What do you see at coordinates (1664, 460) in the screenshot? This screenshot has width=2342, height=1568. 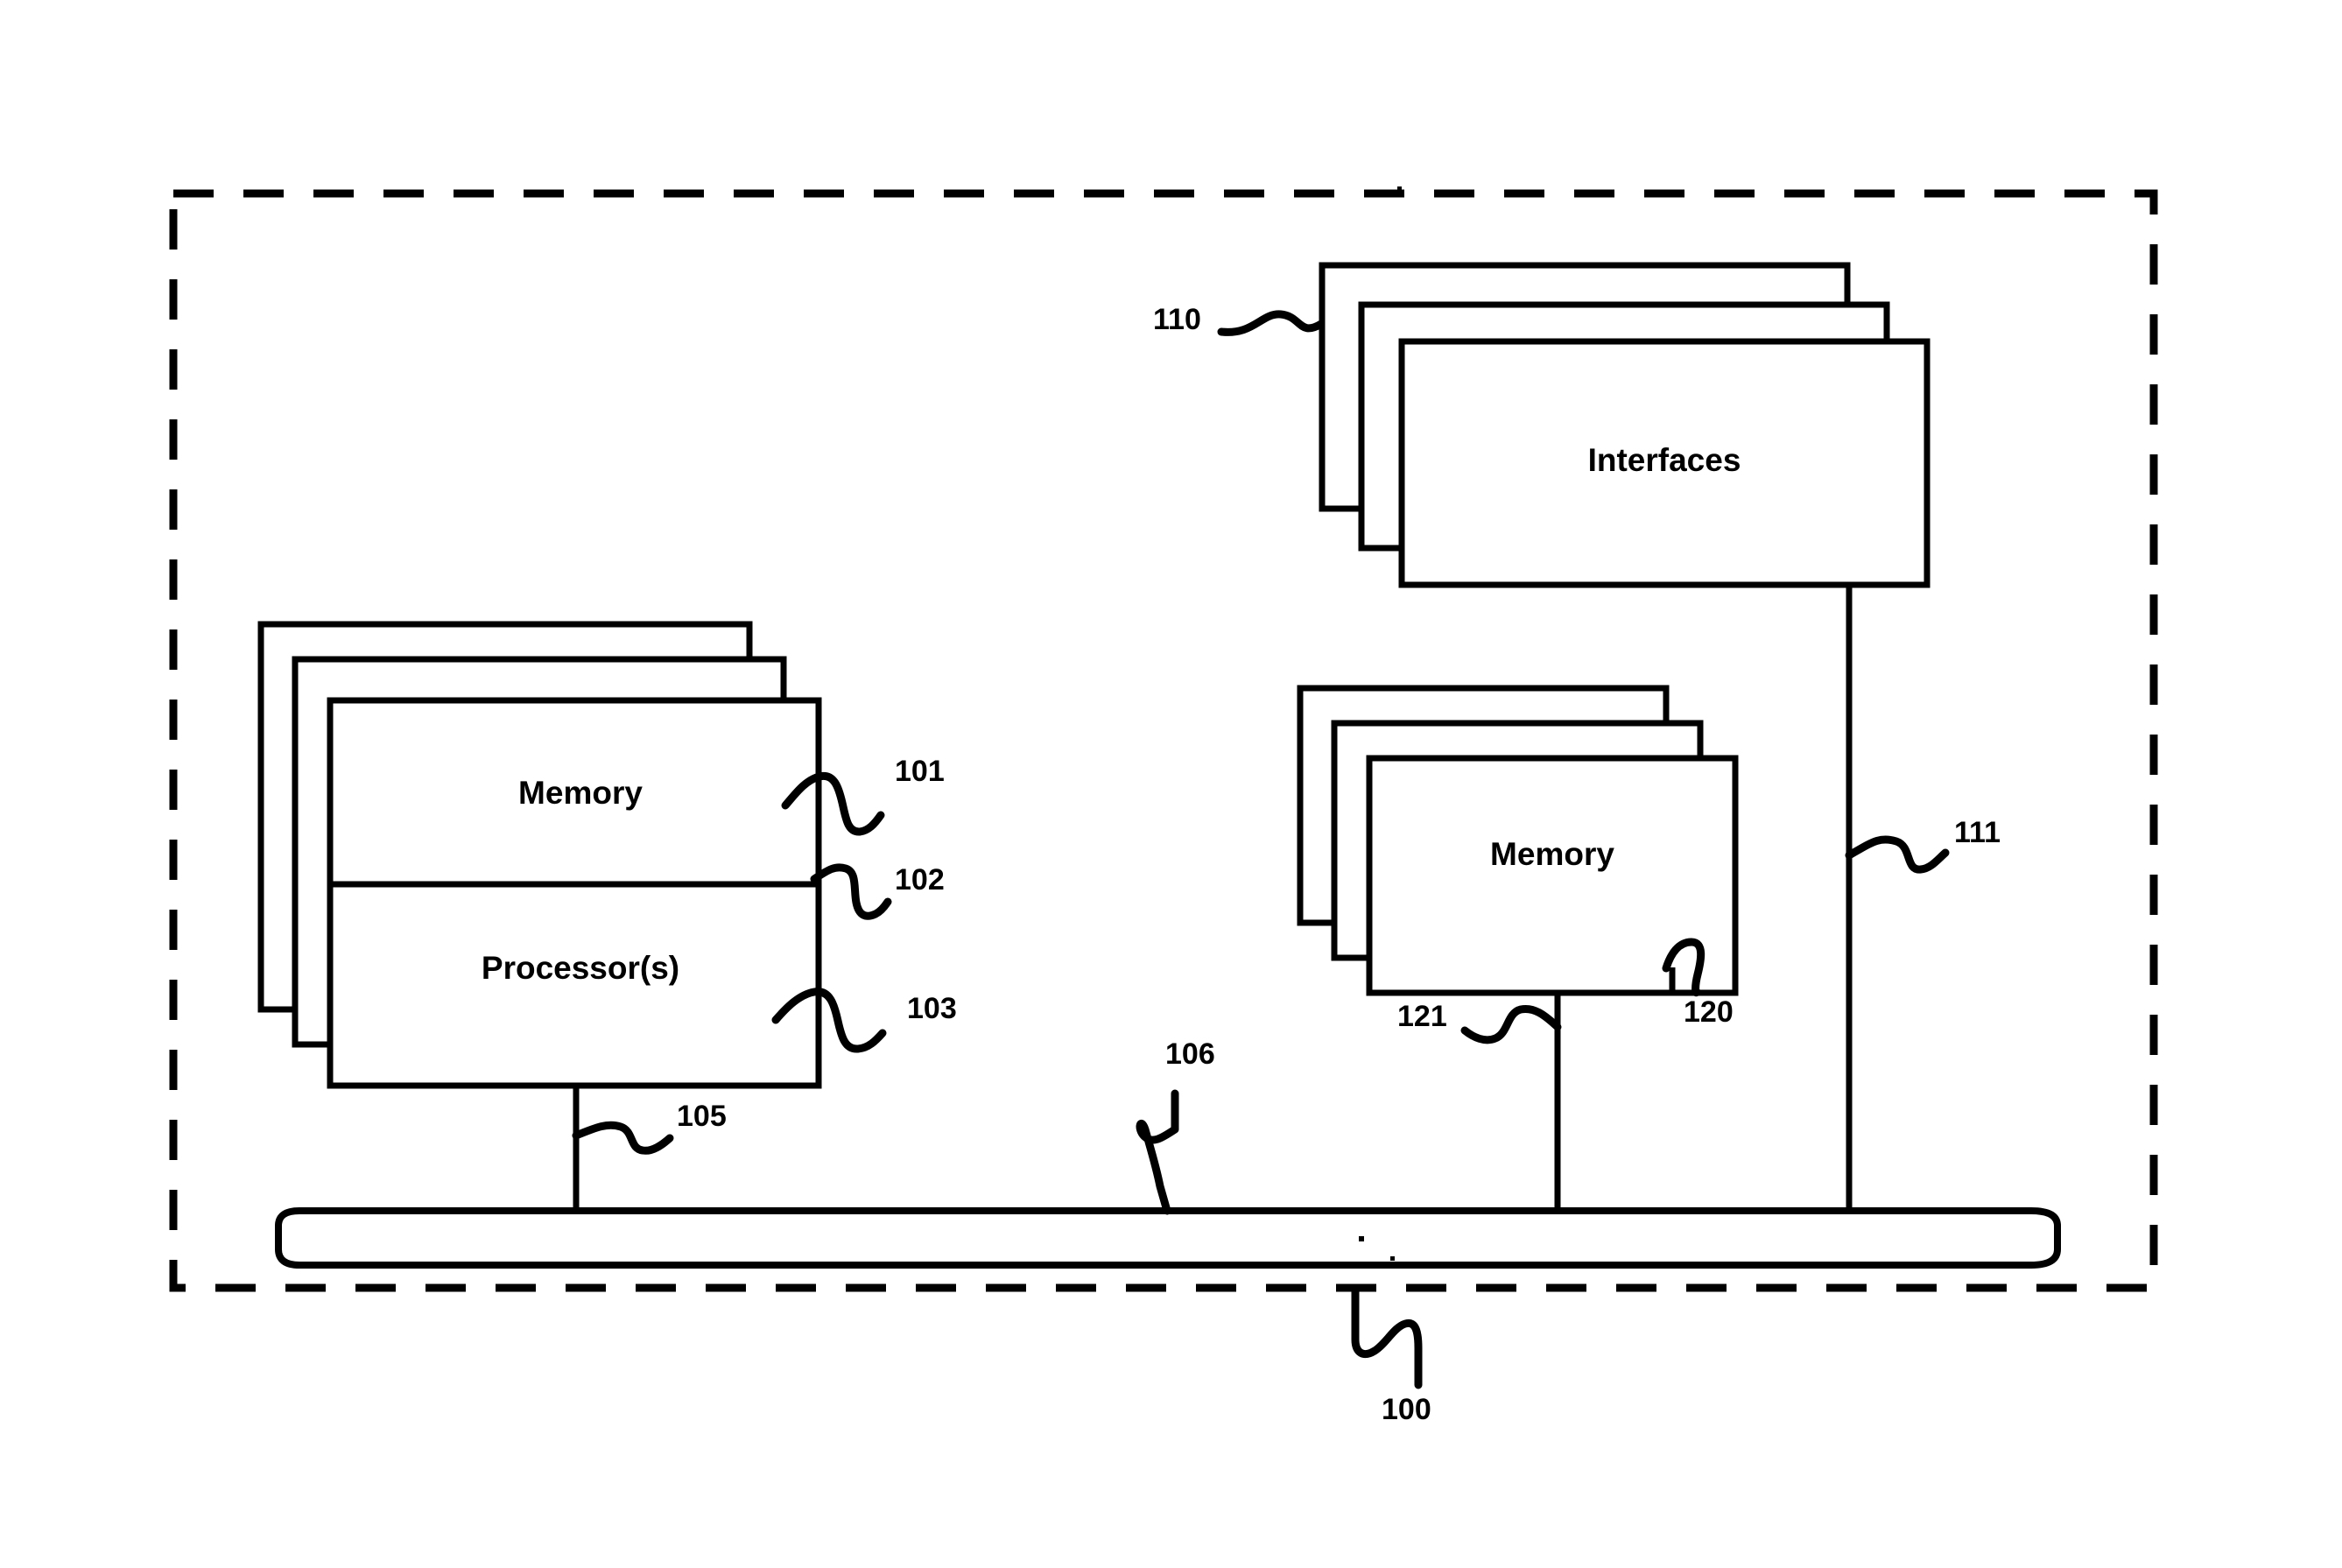 I see `interfaces-label: Interfaces` at bounding box center [1664, 460].